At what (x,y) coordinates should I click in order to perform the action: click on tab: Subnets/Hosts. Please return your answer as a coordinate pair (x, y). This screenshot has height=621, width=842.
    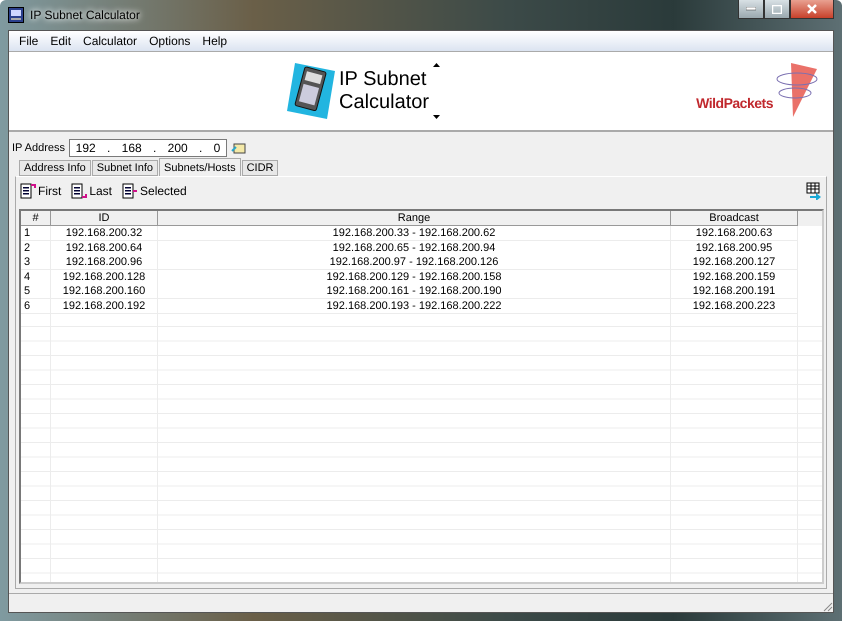
    Looking at the image, I should click on (200, 167).